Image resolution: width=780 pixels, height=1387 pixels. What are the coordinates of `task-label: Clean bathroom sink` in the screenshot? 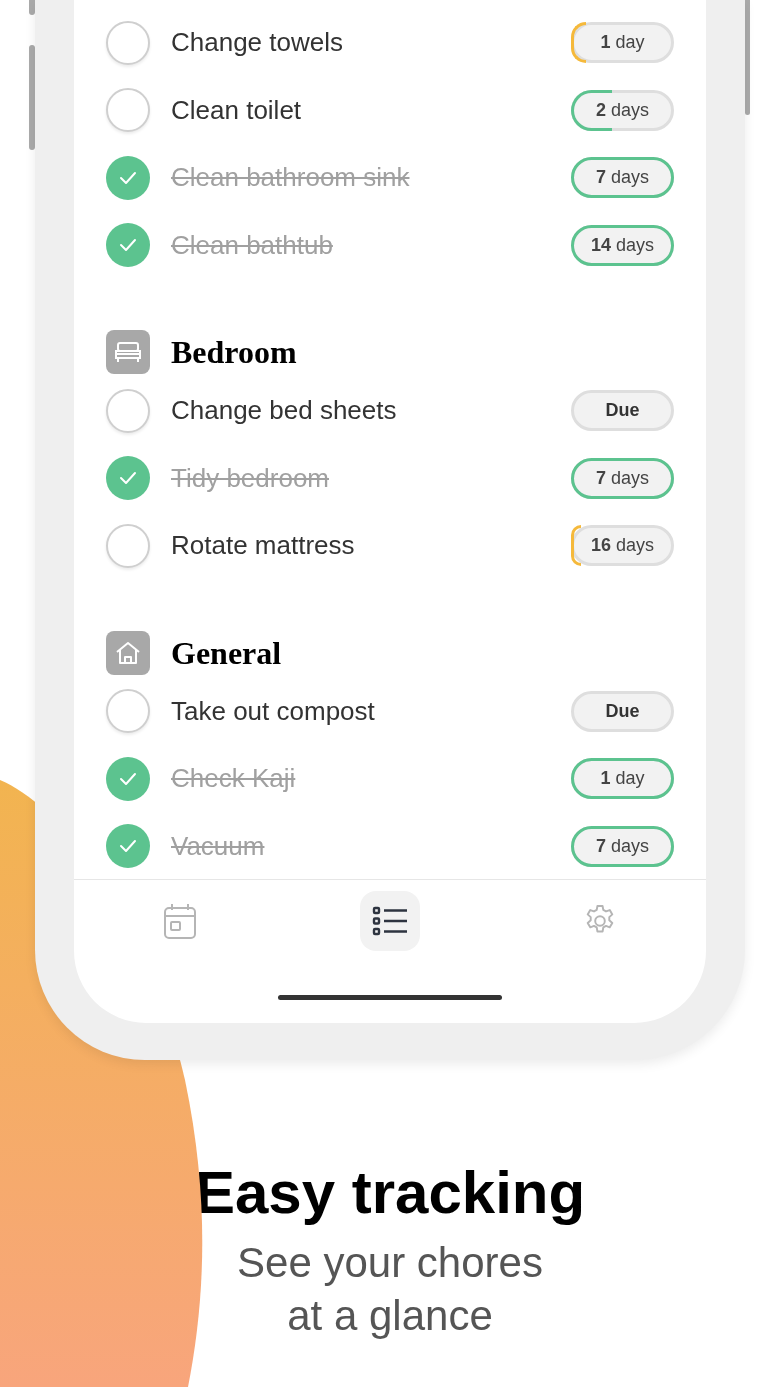 It's located at (291, 178).